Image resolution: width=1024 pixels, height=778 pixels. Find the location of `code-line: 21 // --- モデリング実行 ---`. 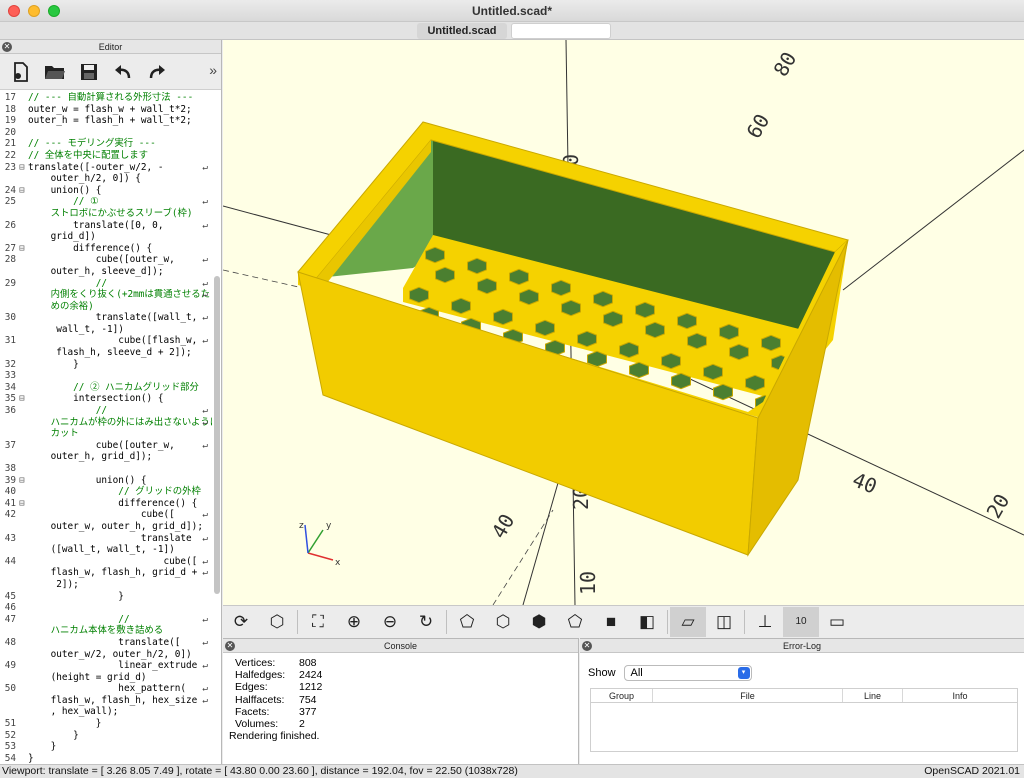

code-line: 21 // --- モデリング実行 --- is located at coordinates (106, 144).